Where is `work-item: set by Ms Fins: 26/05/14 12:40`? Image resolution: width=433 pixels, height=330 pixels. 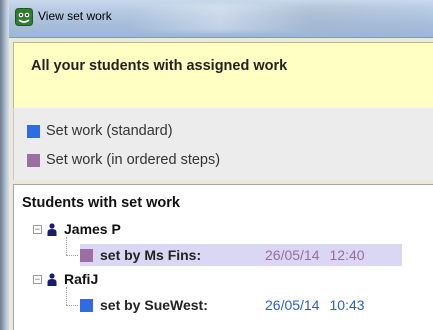 work-item: set by Ms Fins: 26/05/14 12:40 is located at coordinates (241, 255).